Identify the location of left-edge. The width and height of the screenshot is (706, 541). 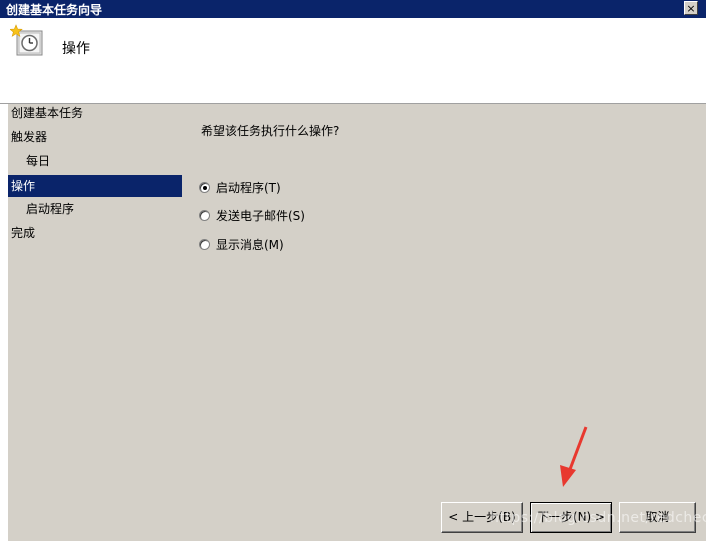
(4, 322).